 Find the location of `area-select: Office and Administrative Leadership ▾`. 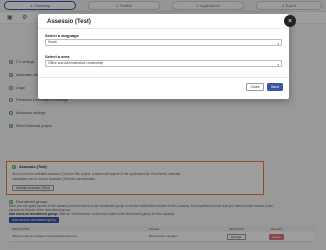

area-select: Office and Administrative Leadership ▾ is located at coordinates (163, 63).